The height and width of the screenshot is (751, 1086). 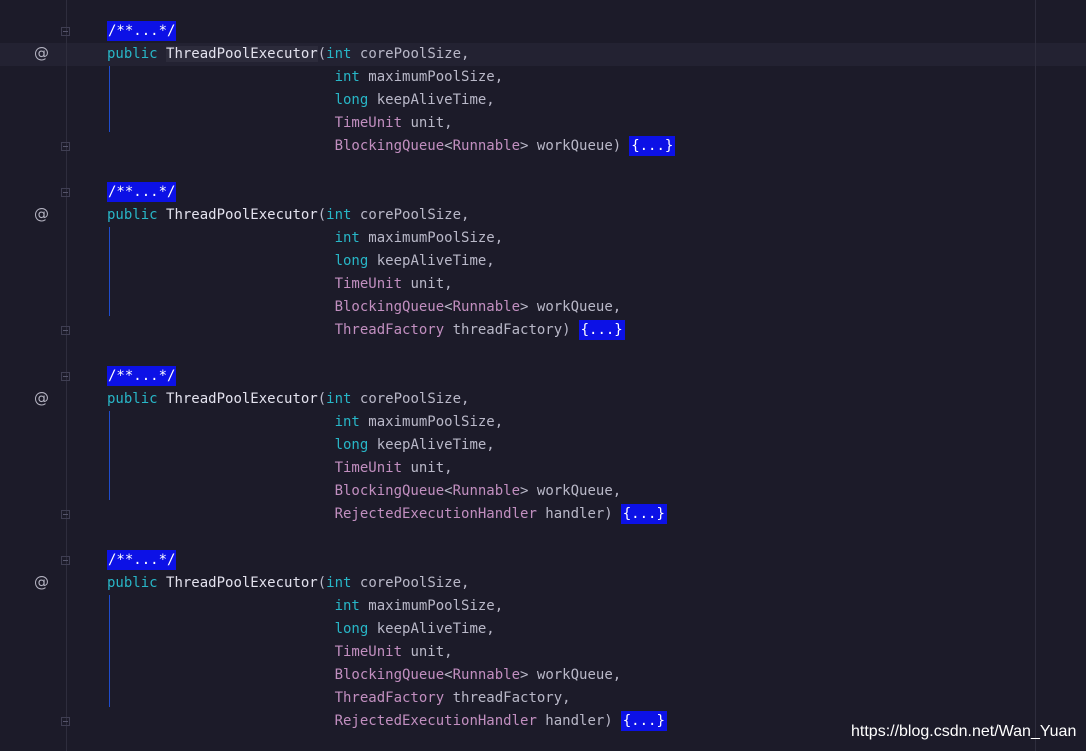 What do you see at coordinates (964, 731) in the screenshot?
I see `watermark: https://blog.csdn.net/Wan_Yuan` at bounding box center [964, 731].